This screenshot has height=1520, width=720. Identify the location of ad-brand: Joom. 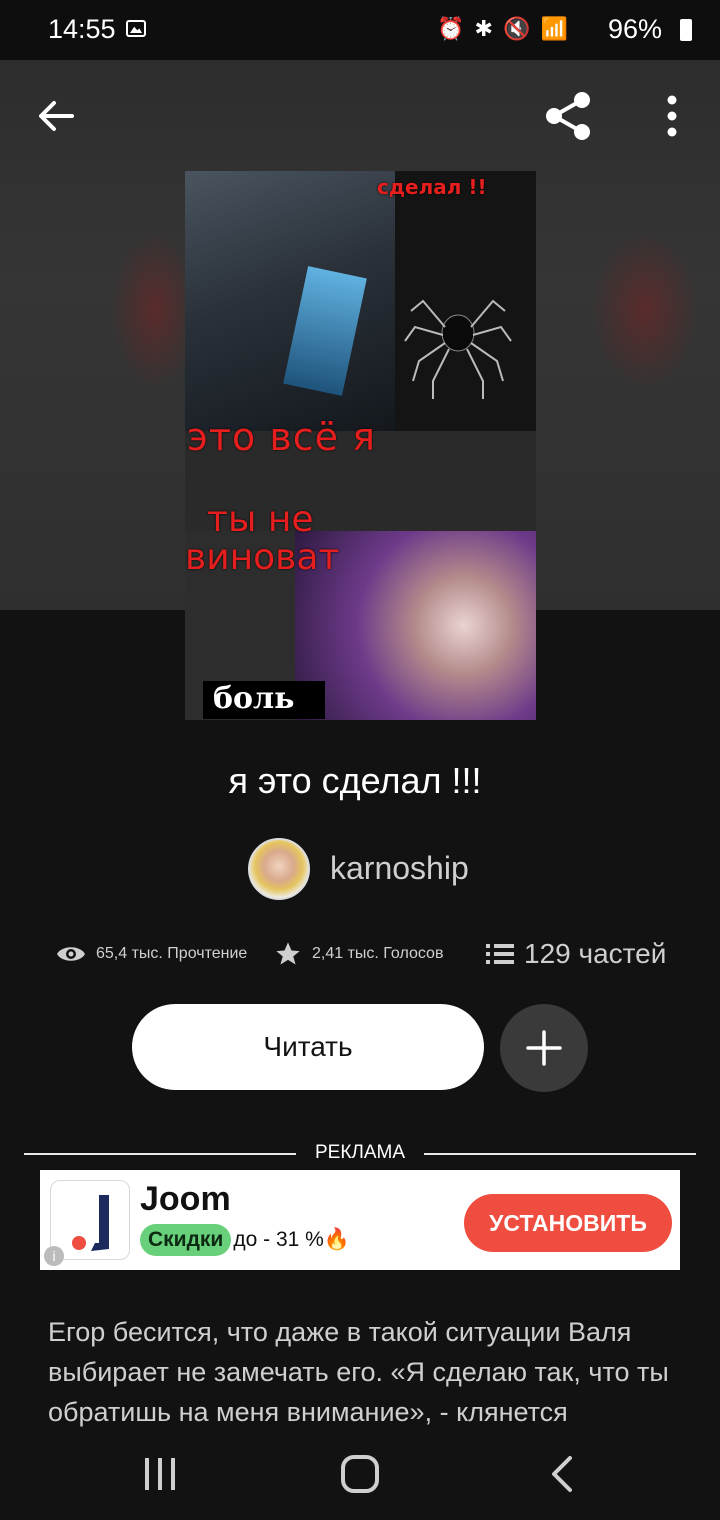
(185, 1199).